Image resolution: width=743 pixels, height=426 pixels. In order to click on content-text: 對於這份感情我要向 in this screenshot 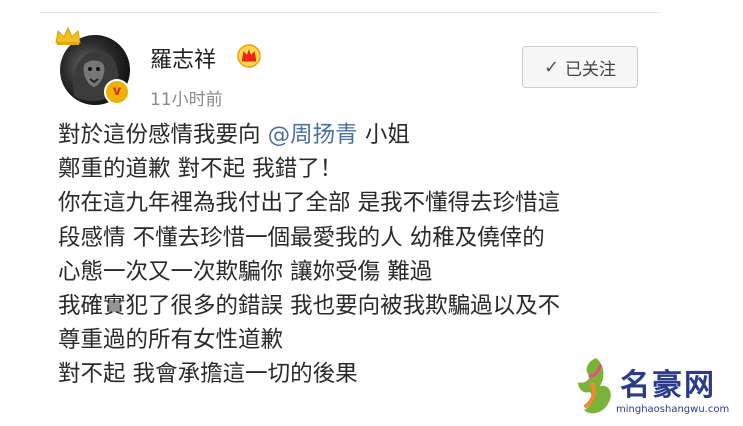, I will do `click(163, 135)`.